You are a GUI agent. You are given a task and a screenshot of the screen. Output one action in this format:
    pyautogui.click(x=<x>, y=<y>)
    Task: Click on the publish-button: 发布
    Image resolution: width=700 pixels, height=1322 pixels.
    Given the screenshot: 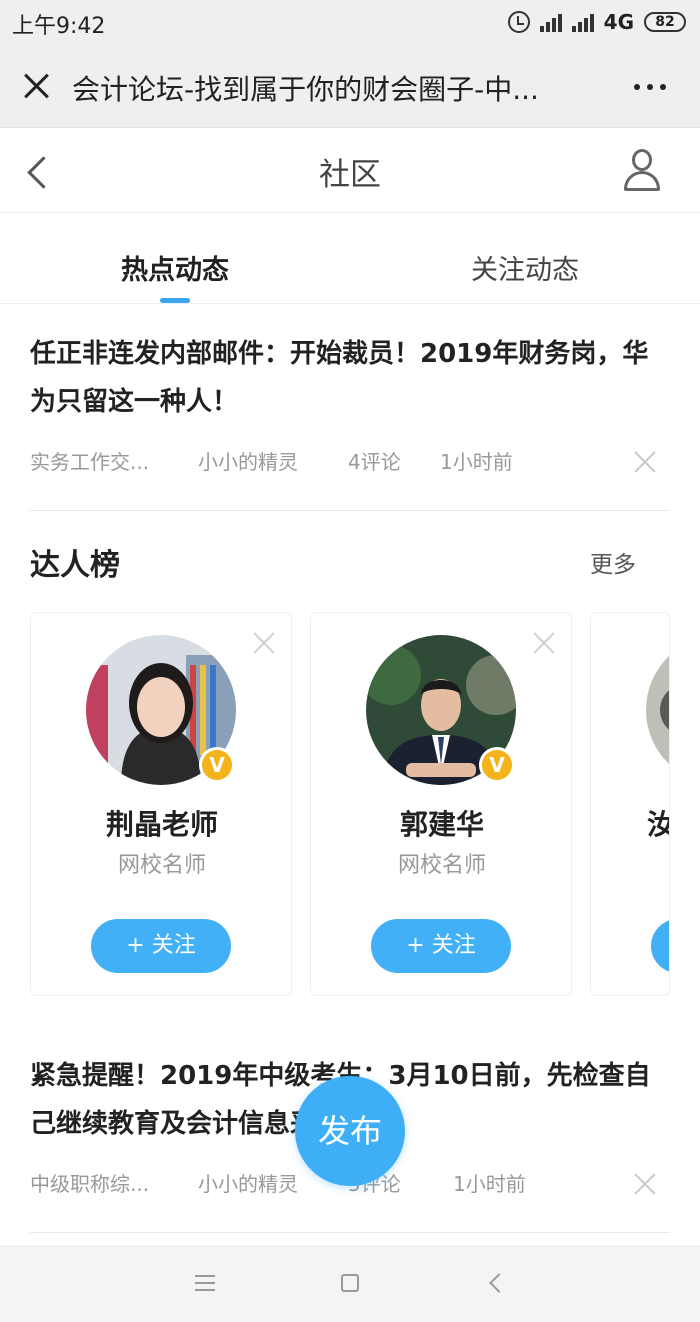 What is the action you would take?
    pyautogui.click(x=350, y=1131)
    